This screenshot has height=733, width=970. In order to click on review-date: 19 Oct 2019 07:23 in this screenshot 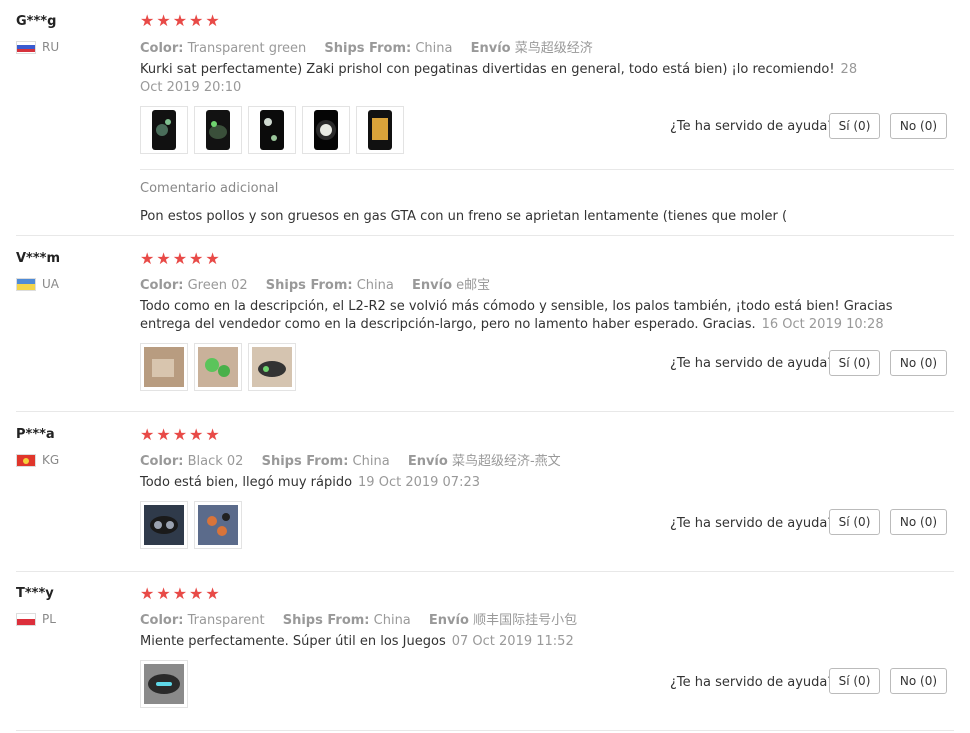, I will do `click(419, 482)`.